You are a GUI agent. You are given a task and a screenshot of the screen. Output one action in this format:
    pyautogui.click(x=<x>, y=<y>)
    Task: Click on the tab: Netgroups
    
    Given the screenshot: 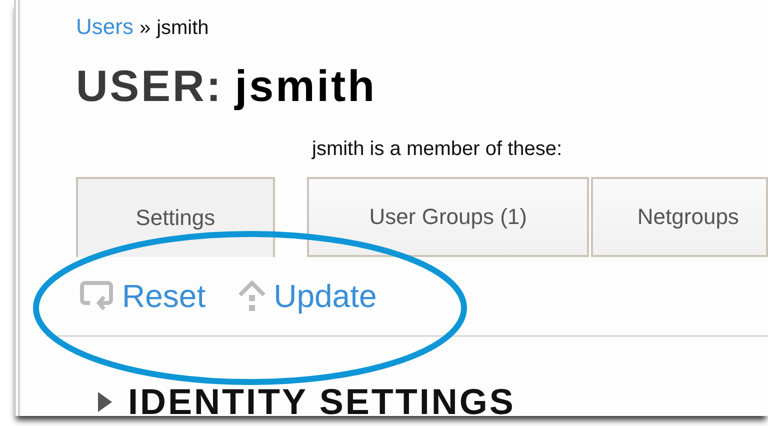 What is the action you would take?
    pyautogui.click(x=679, y=217)
    